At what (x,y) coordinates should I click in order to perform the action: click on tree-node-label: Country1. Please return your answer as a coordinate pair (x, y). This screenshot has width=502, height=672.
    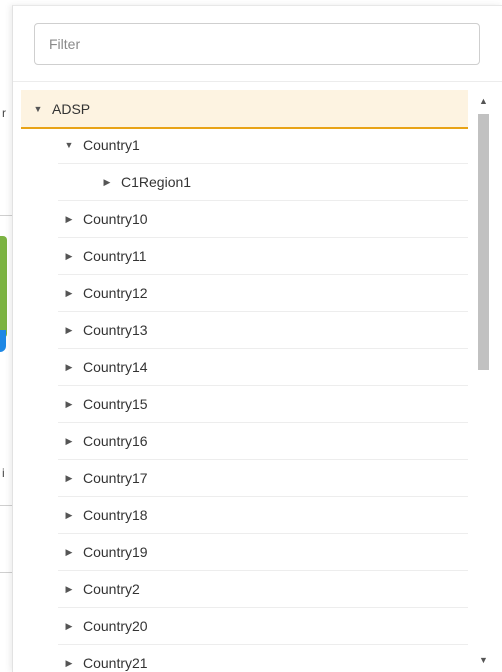
    Looking at the image, I should click on (111, 145).